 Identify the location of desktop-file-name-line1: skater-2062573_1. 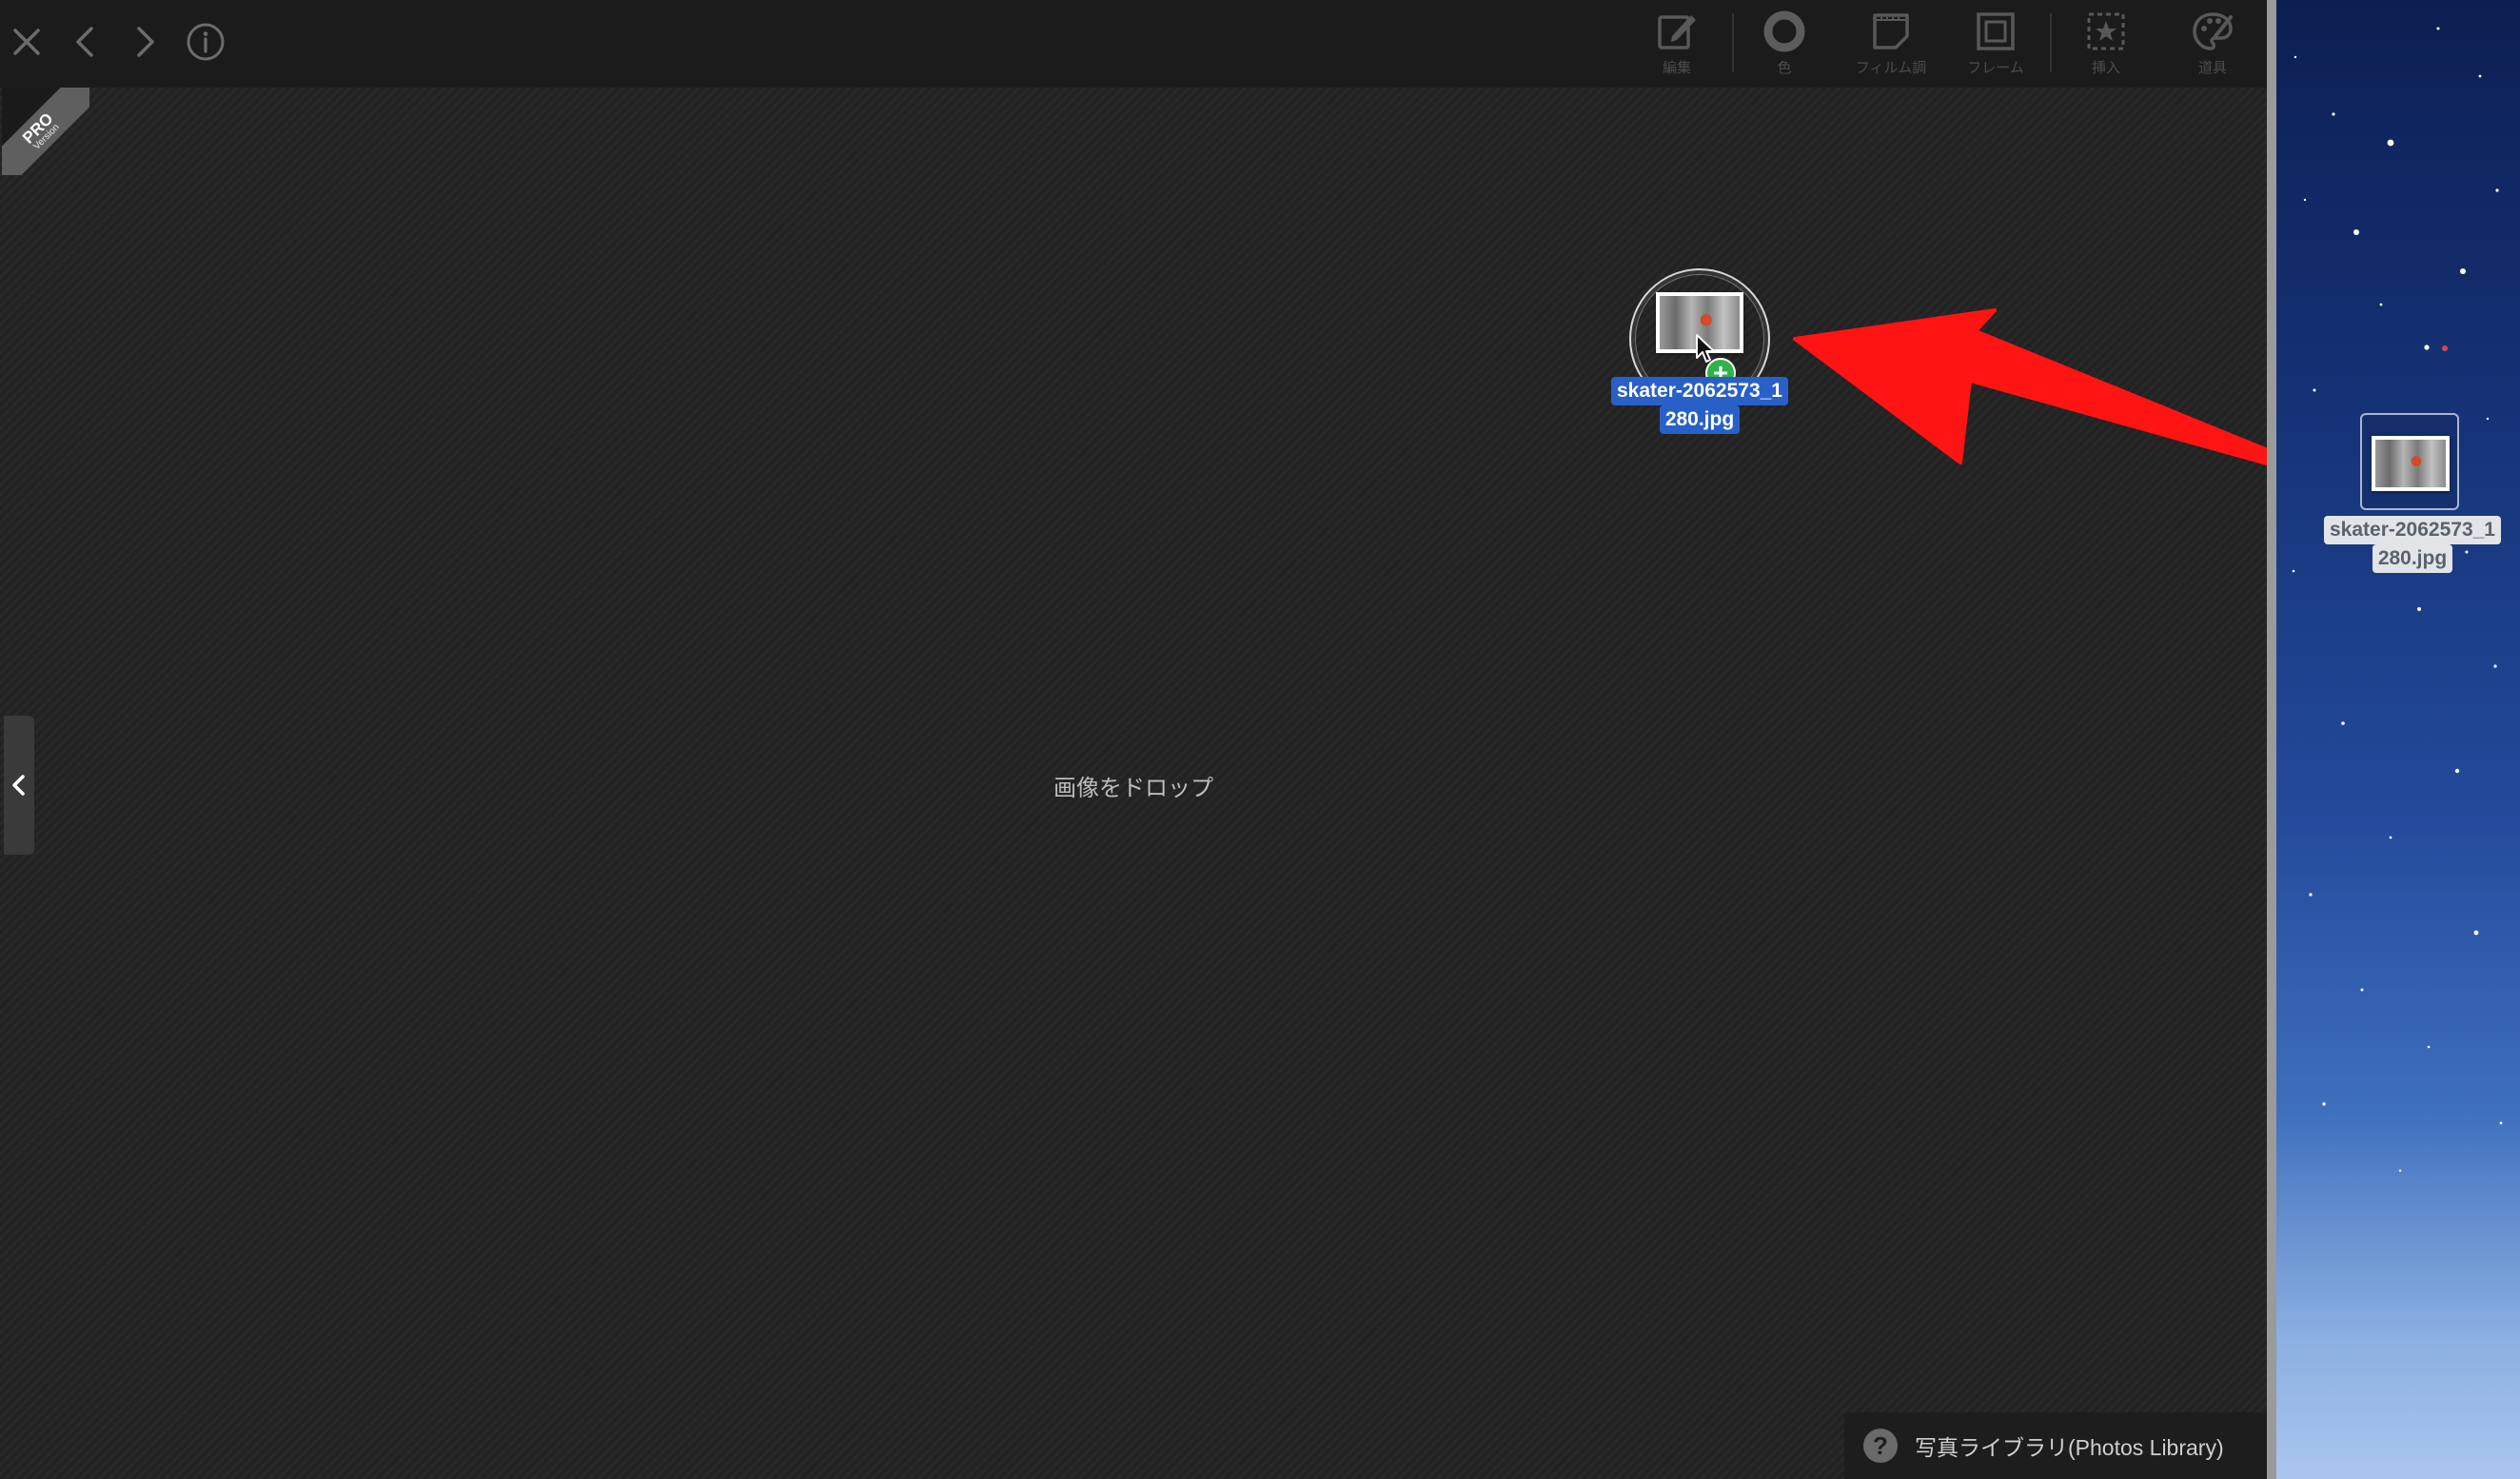
(2412, 530).